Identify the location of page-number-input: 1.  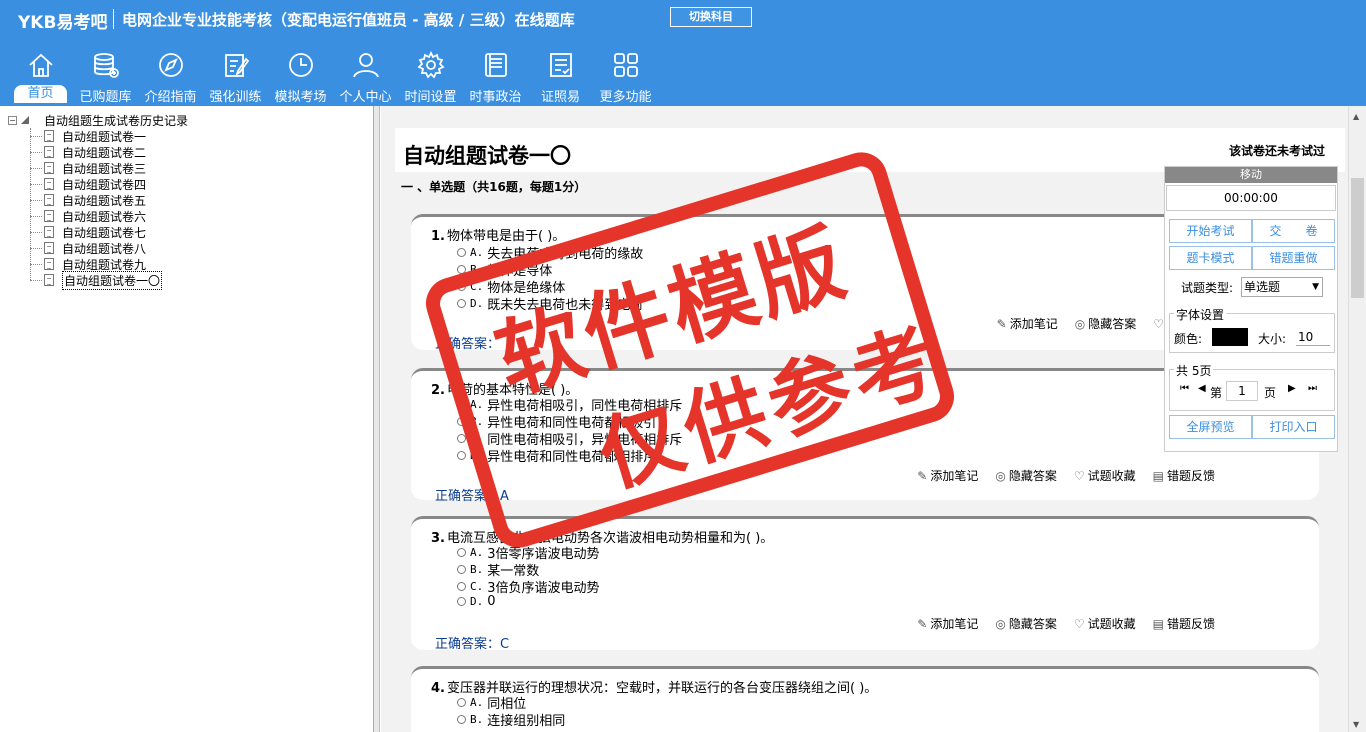
(1242, 391).